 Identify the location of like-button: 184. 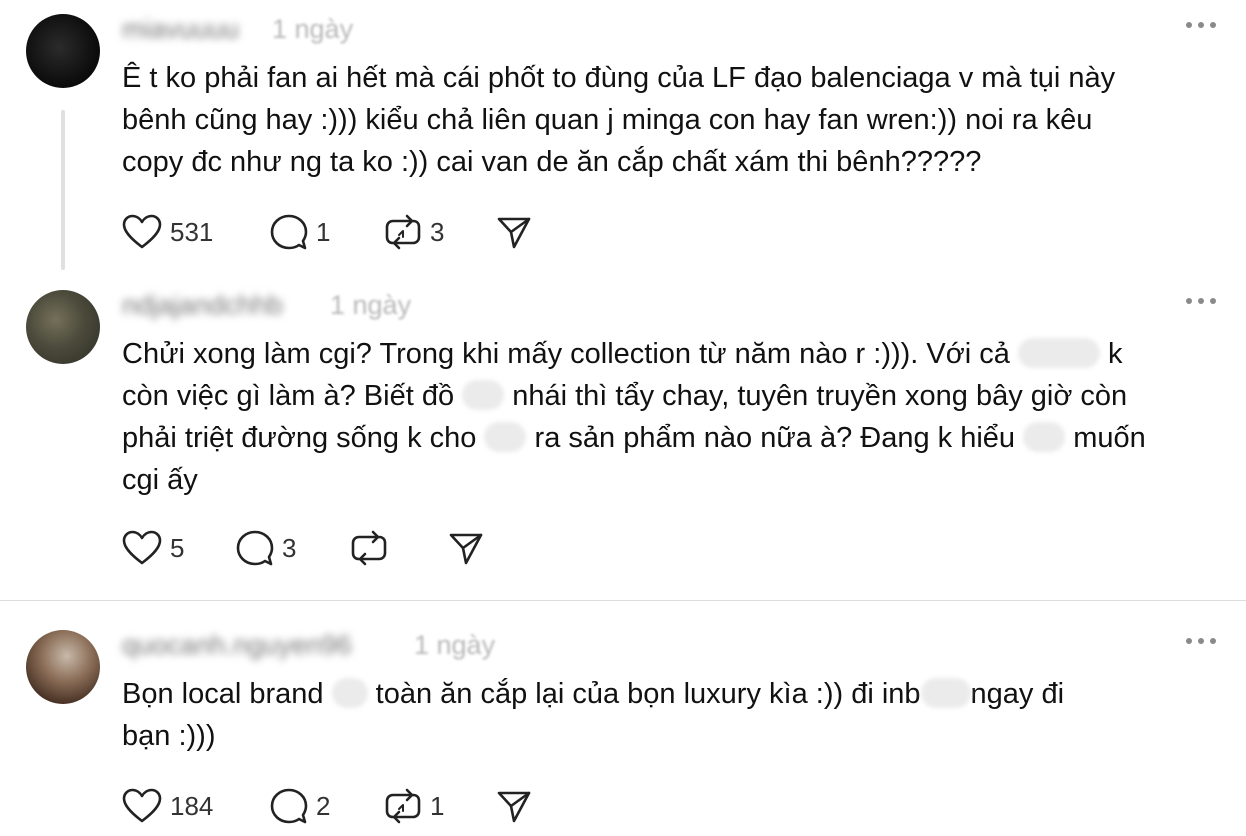
(167, 806).